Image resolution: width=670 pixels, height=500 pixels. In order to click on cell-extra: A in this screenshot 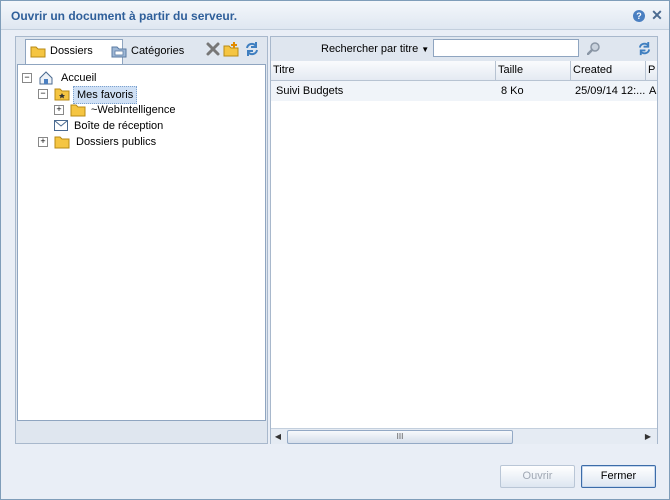, I will do `click(653, 91)`.